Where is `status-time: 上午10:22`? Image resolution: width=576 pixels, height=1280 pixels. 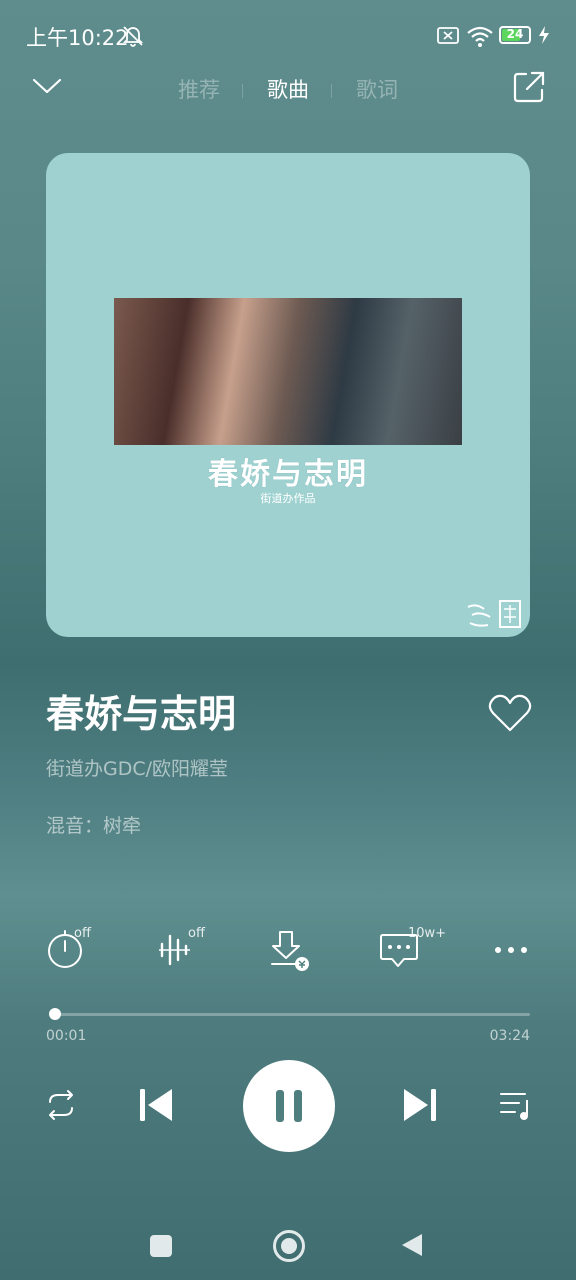
status-time: 上午10:22 is located at coordinates (77, 38).